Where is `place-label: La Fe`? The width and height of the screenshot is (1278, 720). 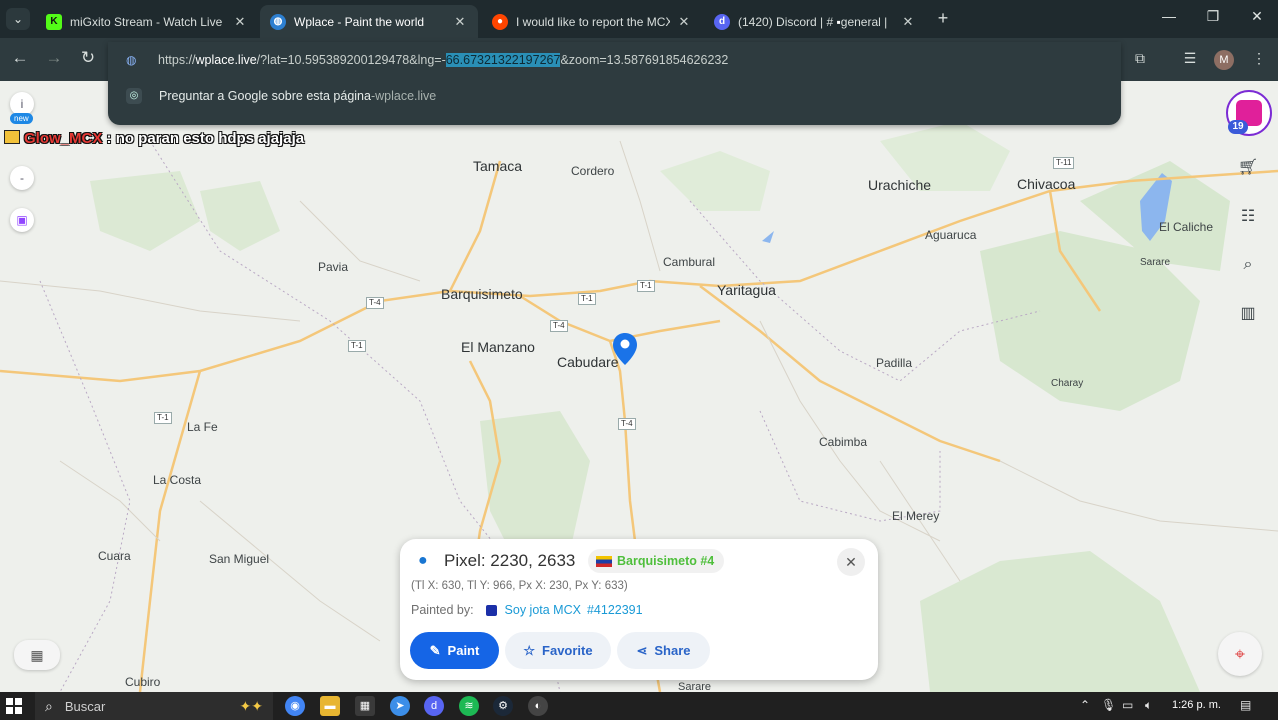 place-label: La Fe is located at coordinates (202, 427).